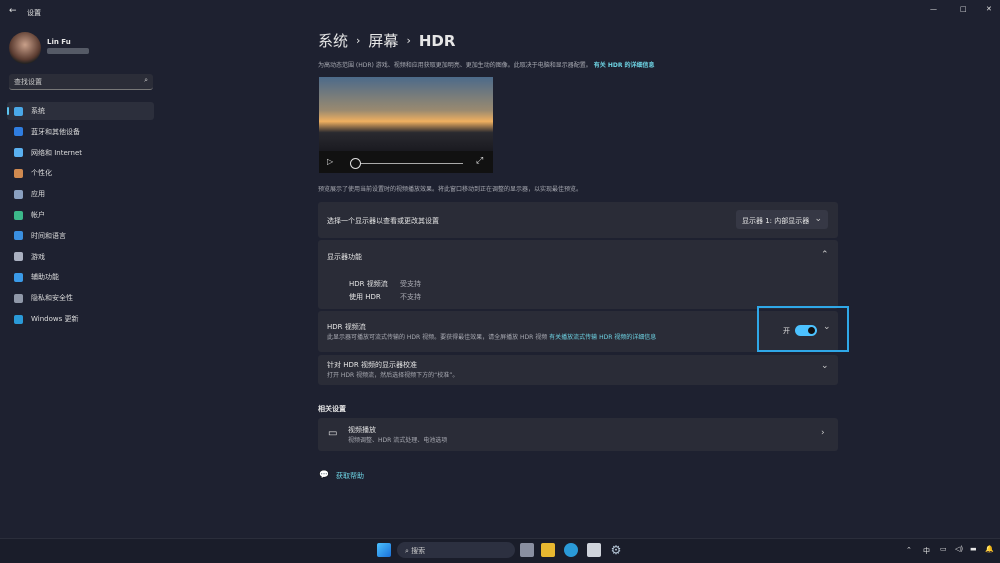 The height and width of the screenshot is (563, 1000). Describe the element at coordinates (571, 550) in the screenshot. I see `edge-icon` at that location.